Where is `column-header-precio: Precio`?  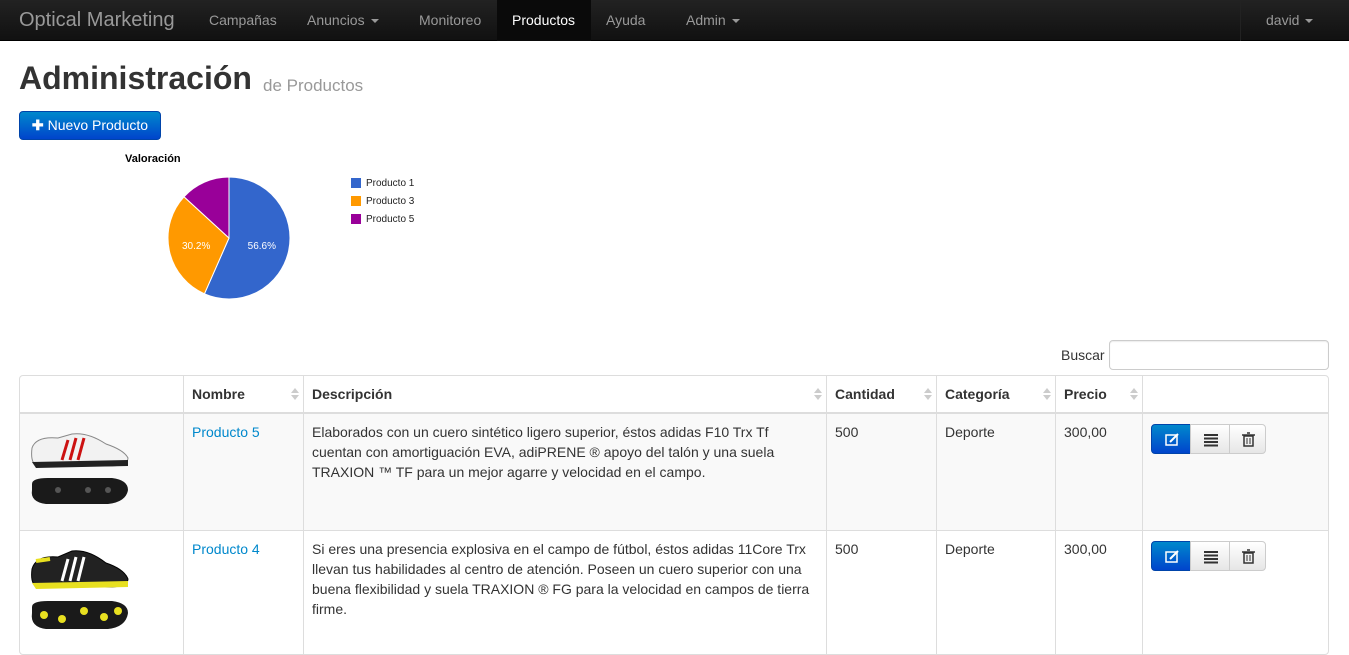
column-header-precio: Precio is located at coordinates (1098, 394).